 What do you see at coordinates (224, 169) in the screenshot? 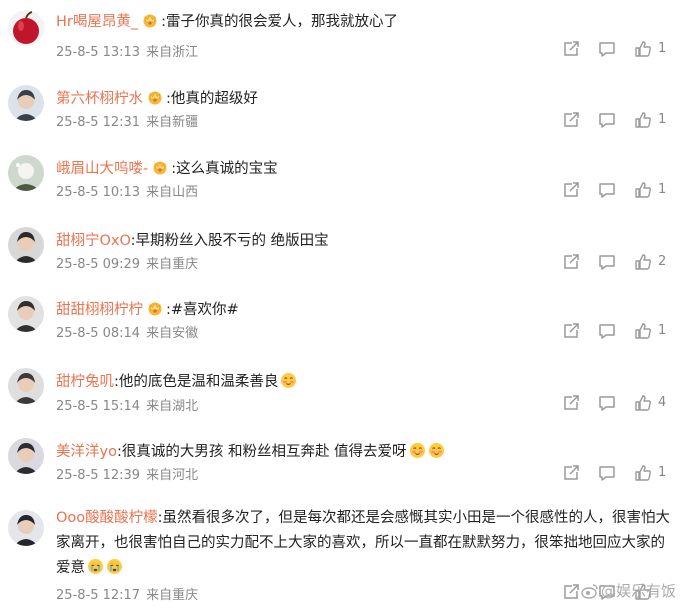
I see `comment-text: :这么真诚的宝宝` at bounding box center [224, 169].